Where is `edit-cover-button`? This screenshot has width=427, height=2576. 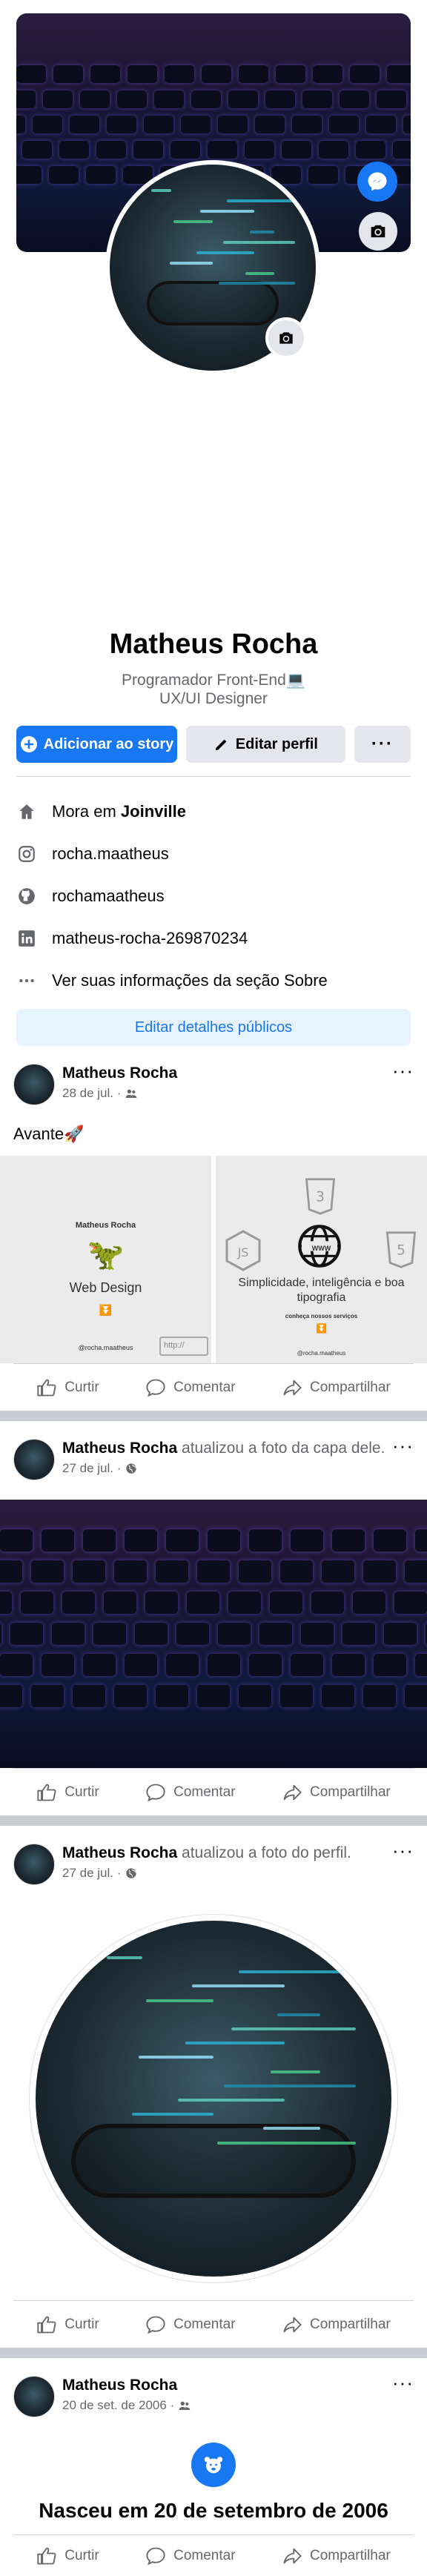 edit-cover-button is located at coordinates (378, 231).